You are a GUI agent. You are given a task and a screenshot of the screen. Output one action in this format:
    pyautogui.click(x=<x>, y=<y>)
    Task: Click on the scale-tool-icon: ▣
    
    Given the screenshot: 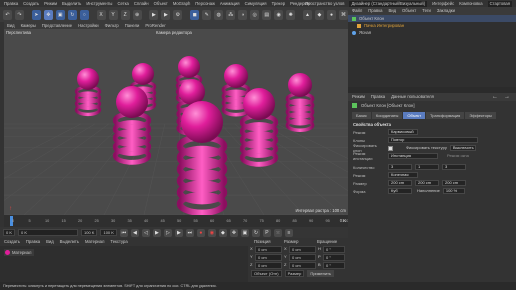 What is the action you would take?
    pyautogui.click(x=60, y=14)
    